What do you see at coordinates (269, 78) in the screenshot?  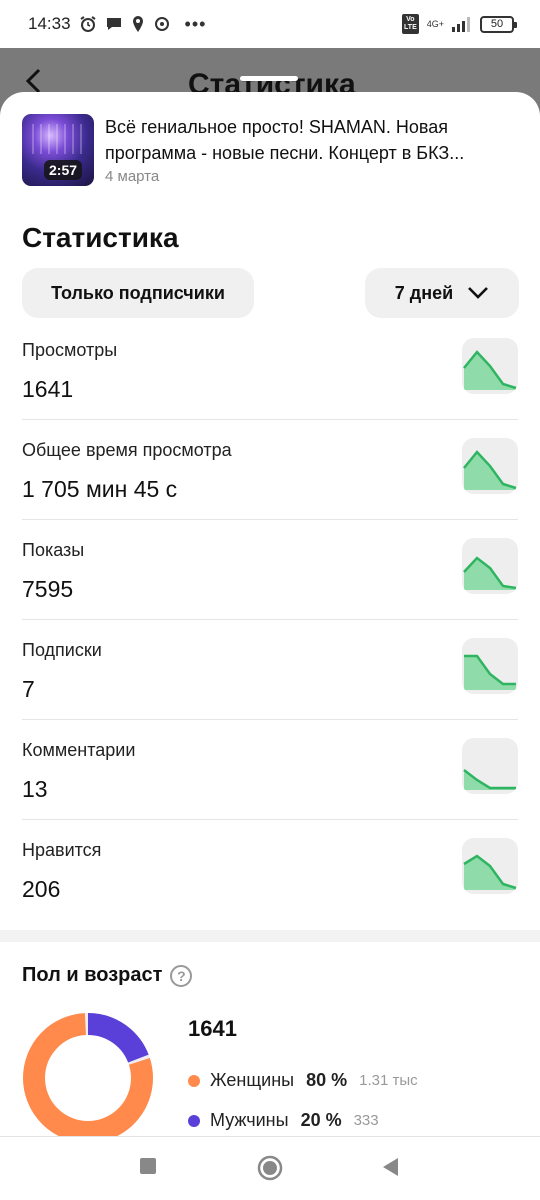 I see `sheet-drag-handle` at bounding box center [269, 78].